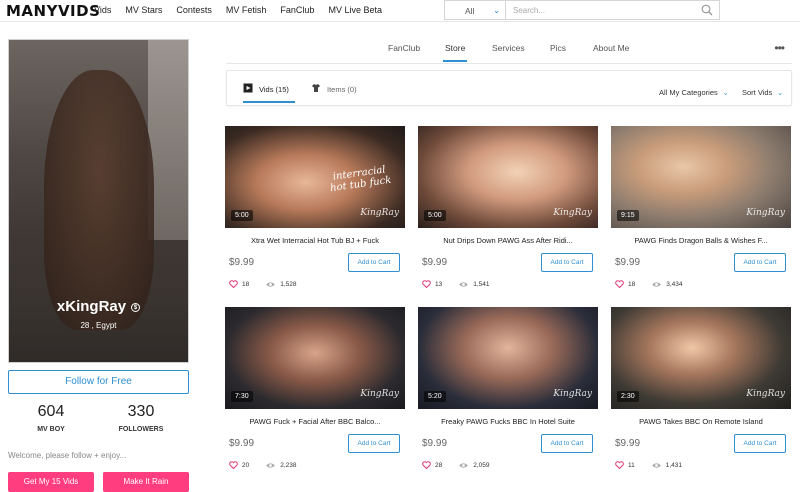 The height and width of the screenshot is (492, 800). What do you see at coordinates (51, 482) in the screenshot?
I see `get-vids-button: Get My 15 Vids` at bounding box center [51, 482].